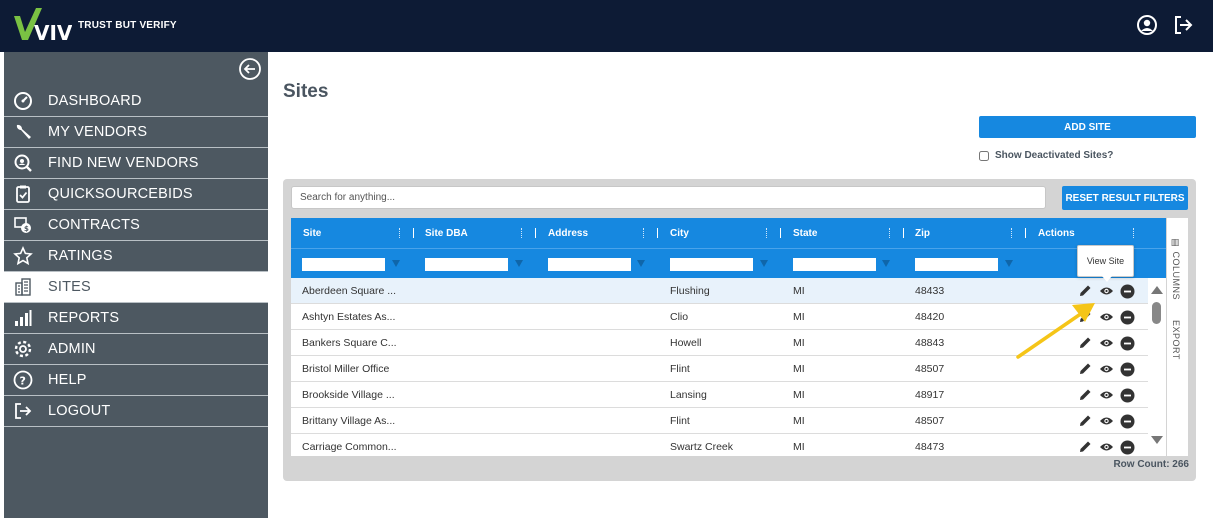 The image size is (1213, 518). Describe the element at coordinates (346, 369) in the screenshot. I see `cell-site: Bristol Miller Office` at that location.